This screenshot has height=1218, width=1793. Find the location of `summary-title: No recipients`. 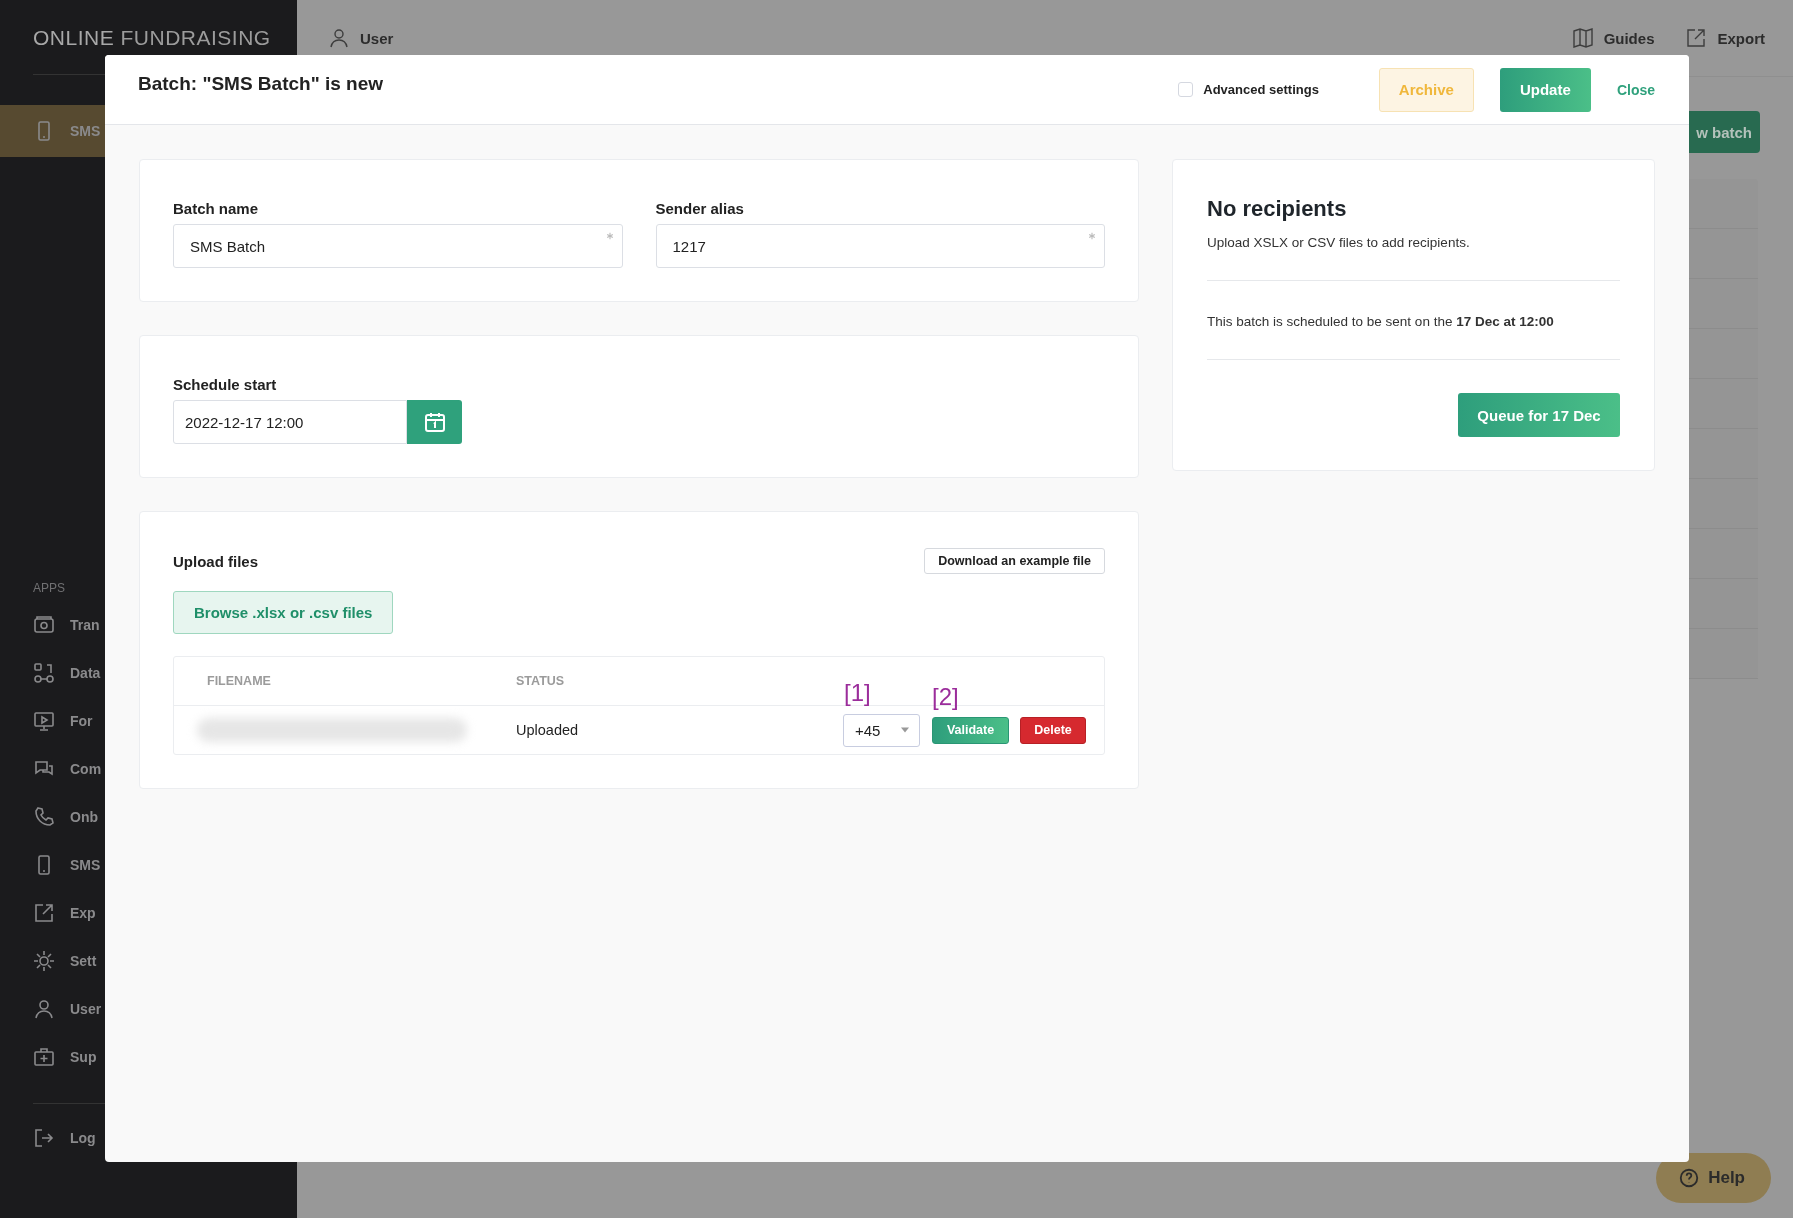

summary-title: No recipients is located at coordinates (1277, 209).